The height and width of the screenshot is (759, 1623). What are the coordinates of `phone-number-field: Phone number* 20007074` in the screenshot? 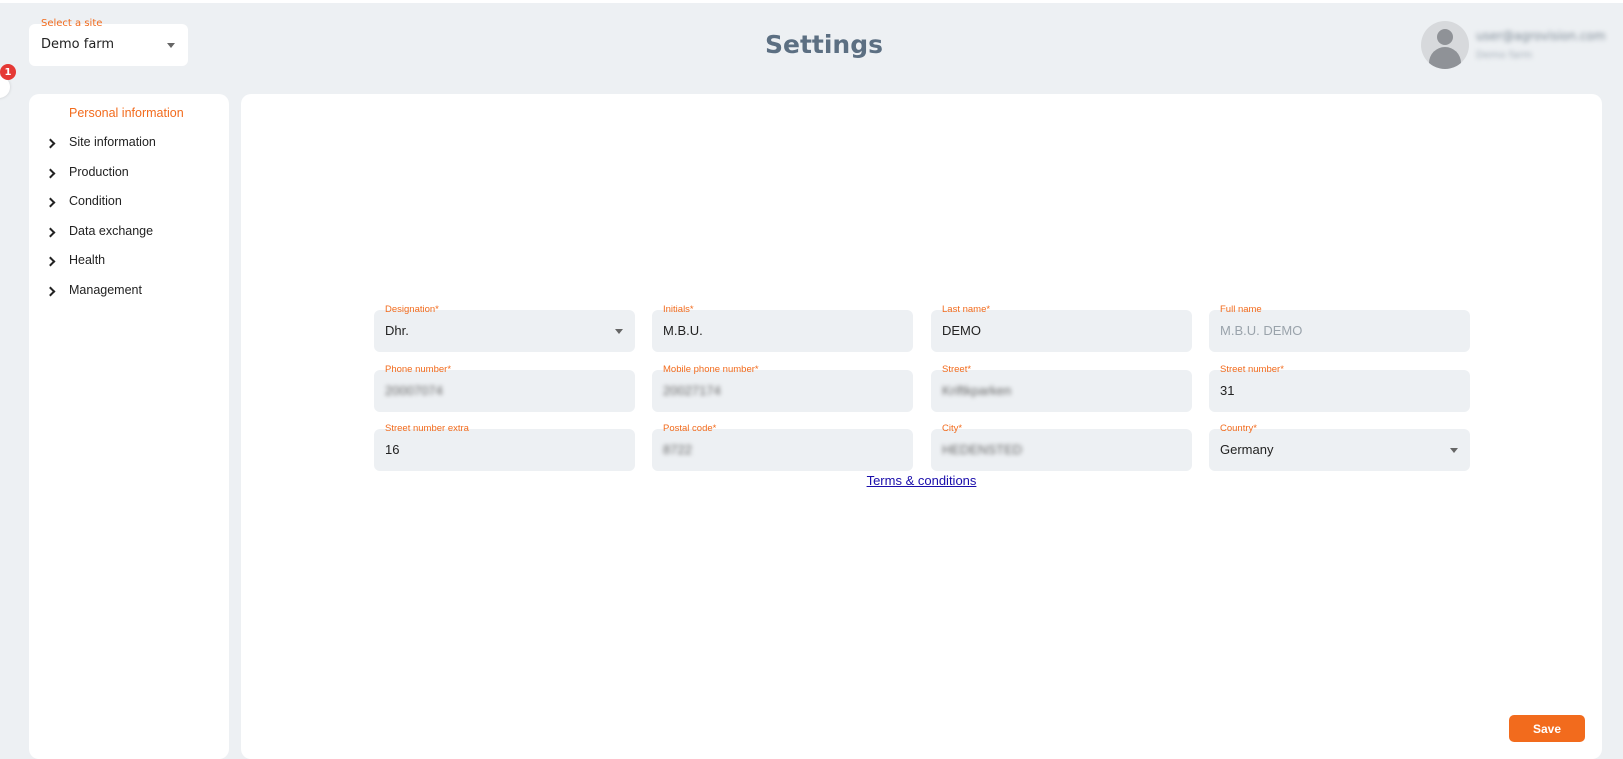 It's located at (504, 388).